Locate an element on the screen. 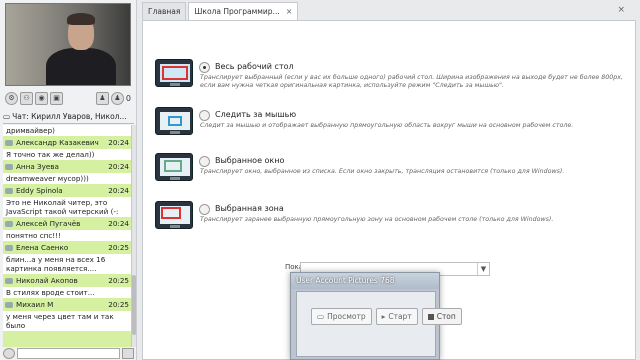 The height and width of the screenshot is (360, 640). share-icon: ⚇ is located at coordinates (26, 98).